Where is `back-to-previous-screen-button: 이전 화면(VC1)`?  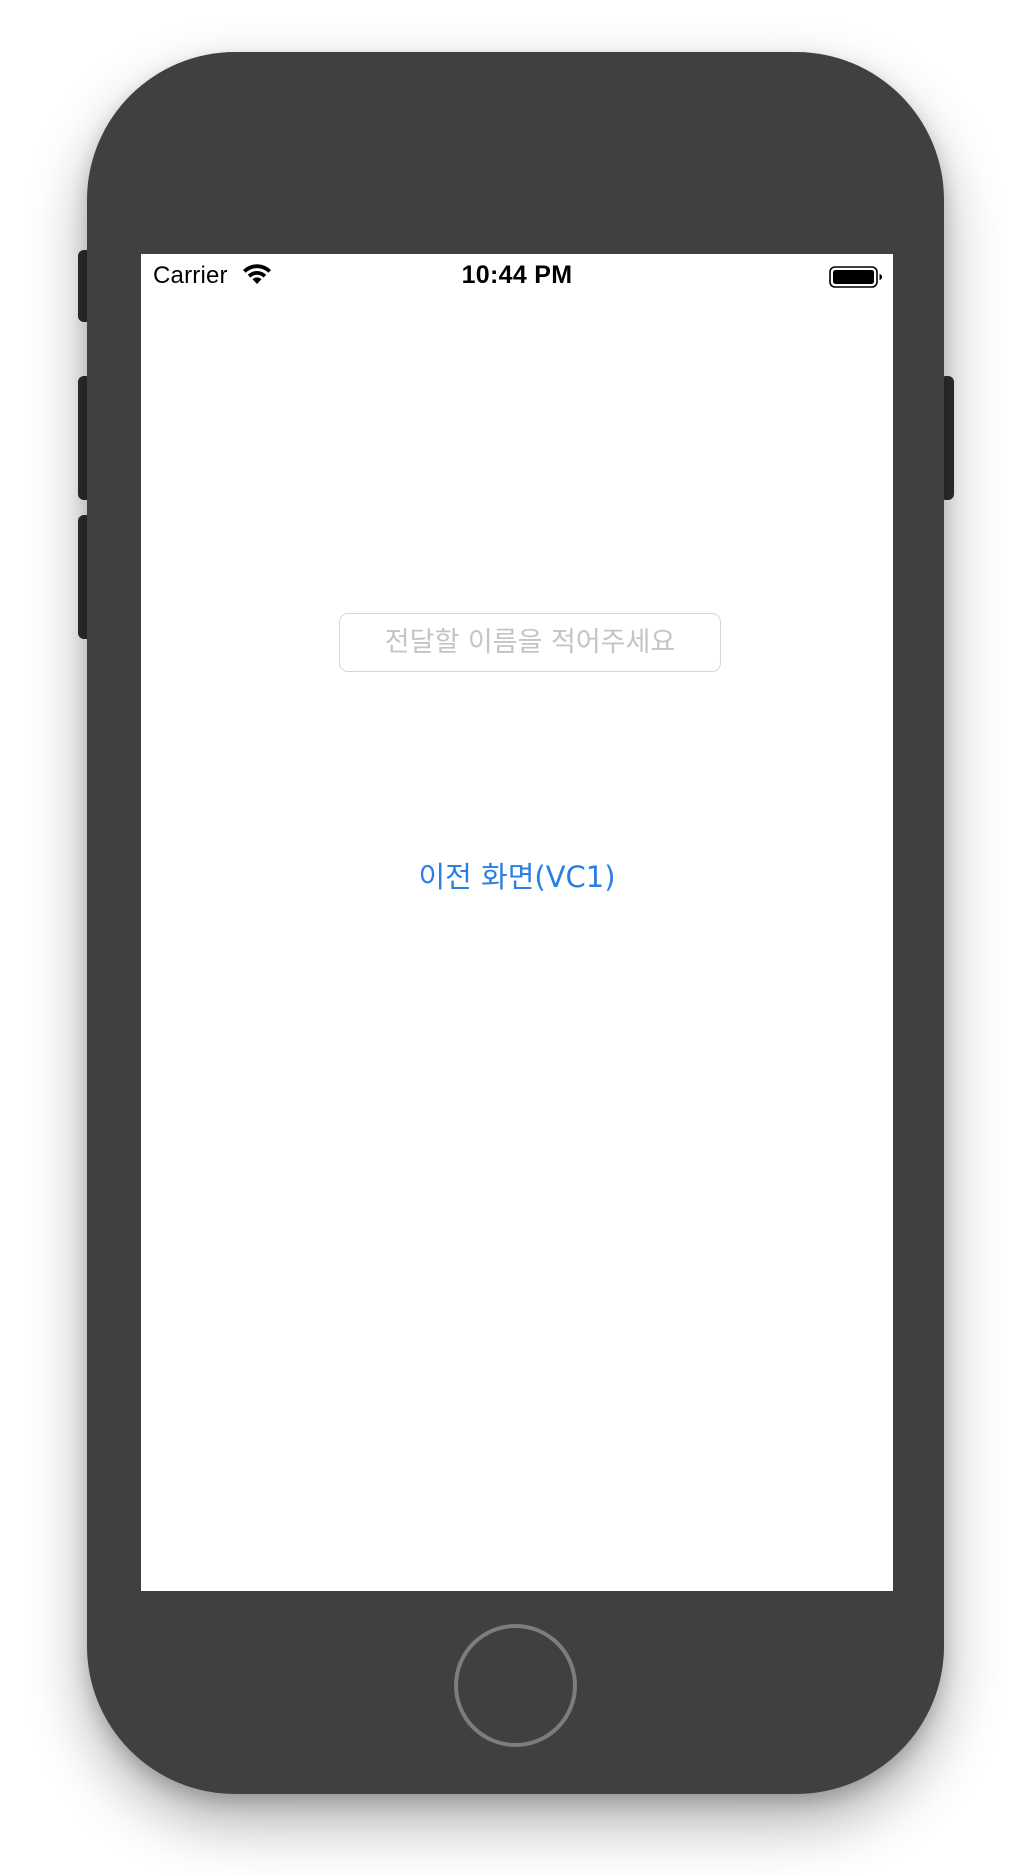
back-to-previous-screen-button: 이전 화면(VC1) is located at coordinates (517, 876).